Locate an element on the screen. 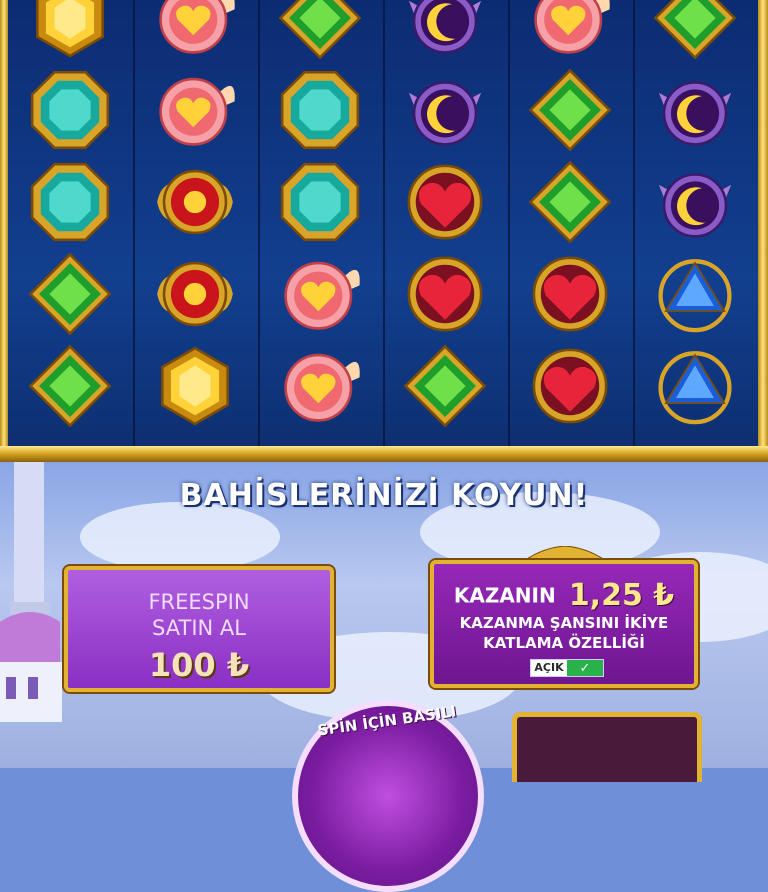 This screenshot has width=768, height=892. reel-frame-left is located at coordinates (4, 231).